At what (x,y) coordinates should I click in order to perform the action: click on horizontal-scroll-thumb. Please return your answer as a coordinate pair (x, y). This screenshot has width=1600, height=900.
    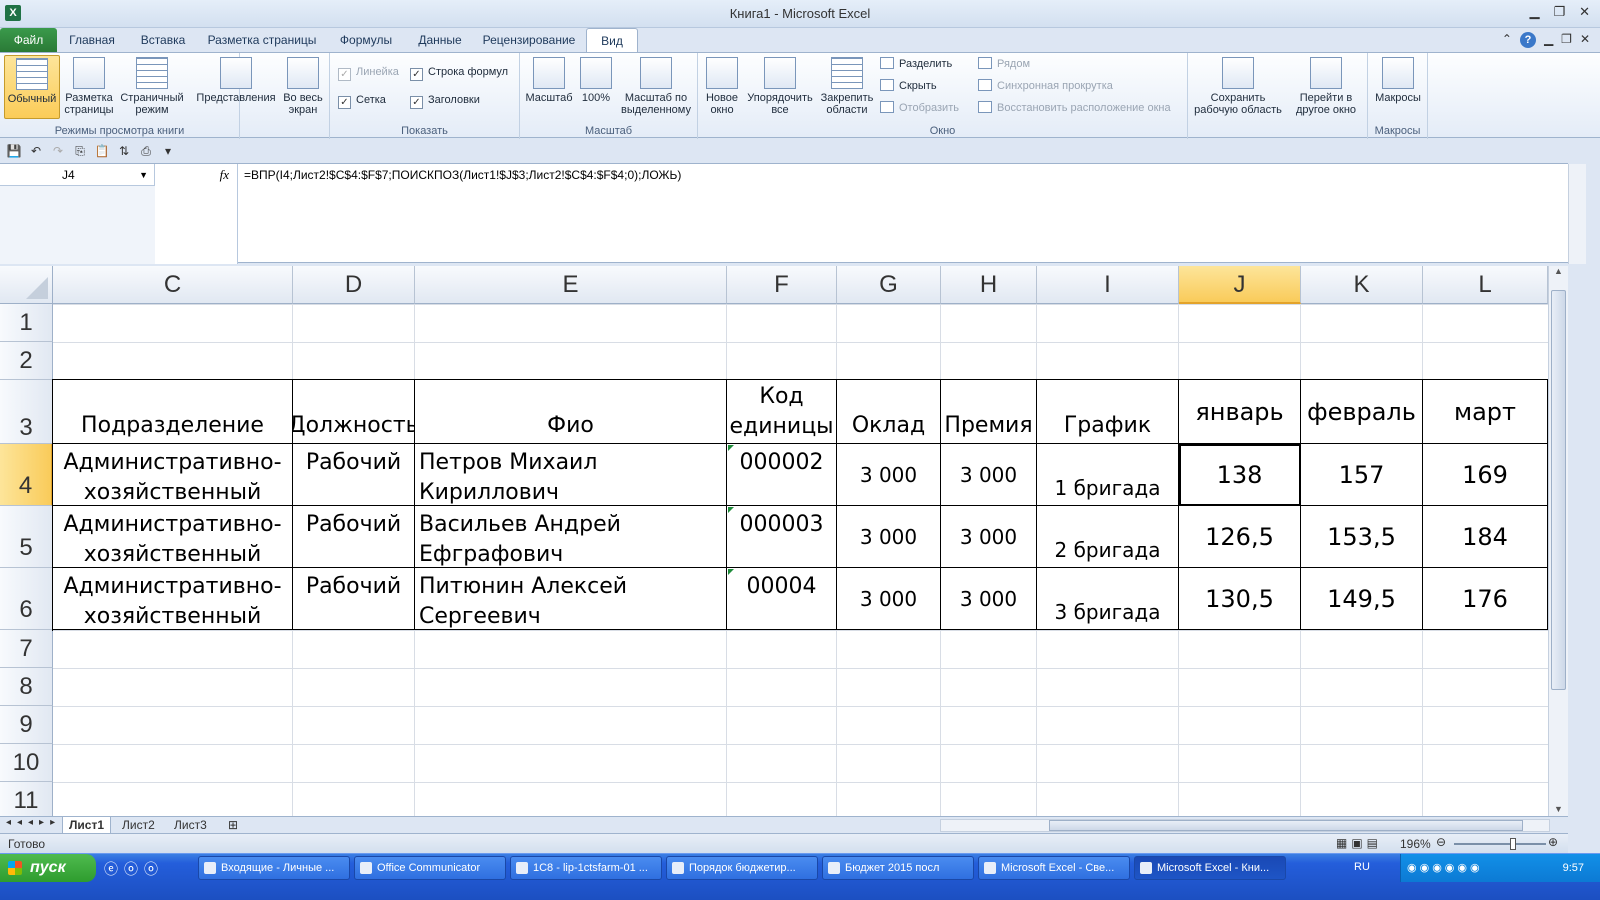
    Looking at the image, I should click on (1286, 825).